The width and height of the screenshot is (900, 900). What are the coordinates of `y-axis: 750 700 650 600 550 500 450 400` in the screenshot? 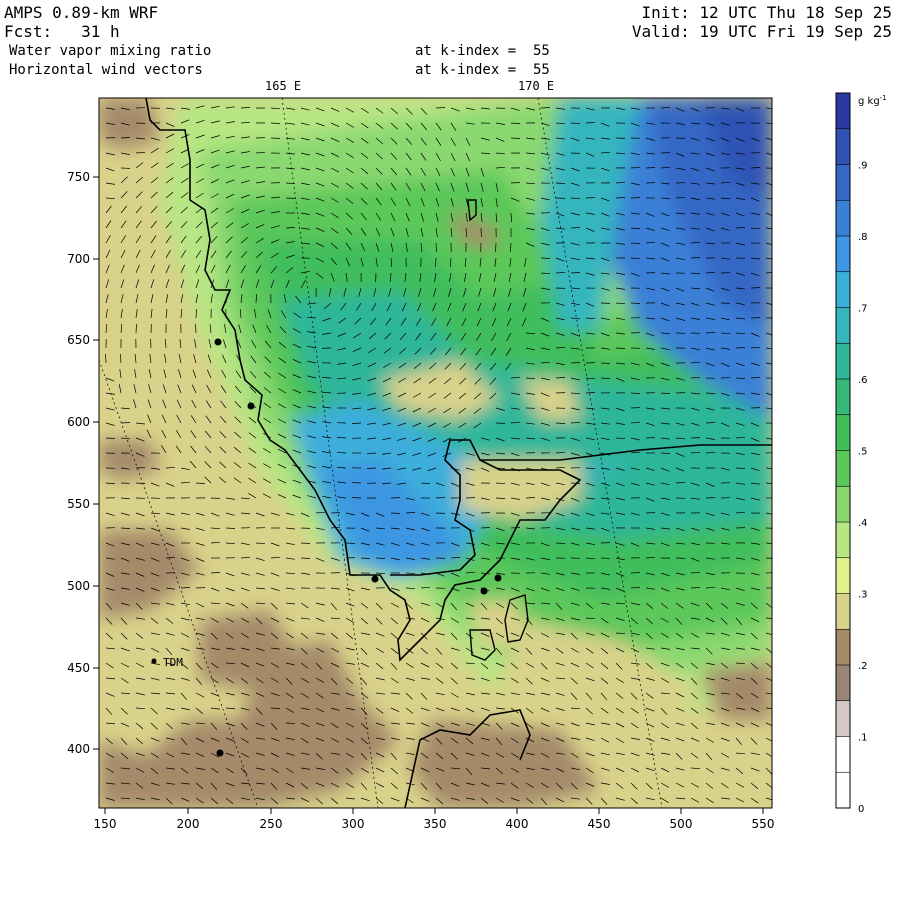 It's located at (83, 463).